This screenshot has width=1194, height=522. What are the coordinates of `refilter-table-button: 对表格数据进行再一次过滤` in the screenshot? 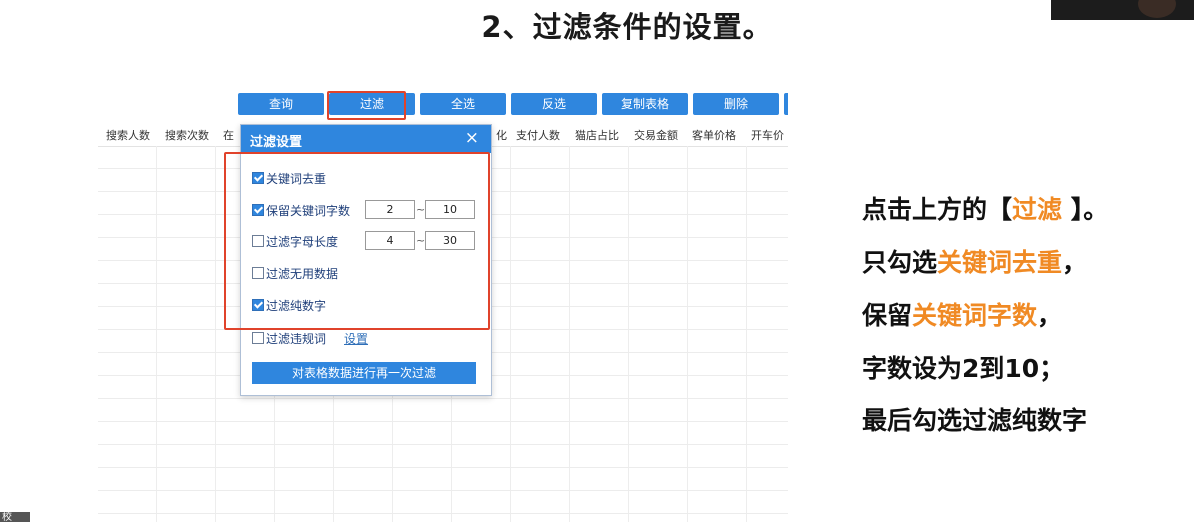 It's located at (364, 373).